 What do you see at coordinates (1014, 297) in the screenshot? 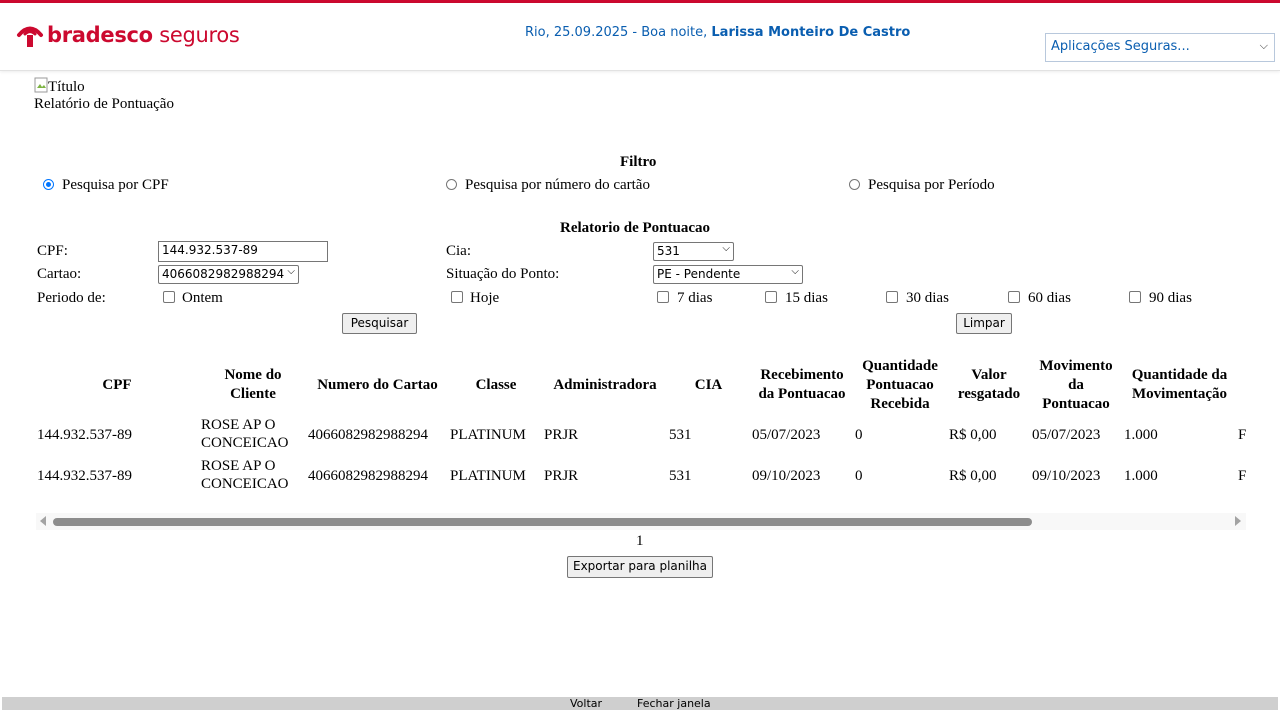
I see `checkbox-60-dias` at bounding box center [1014, 297].